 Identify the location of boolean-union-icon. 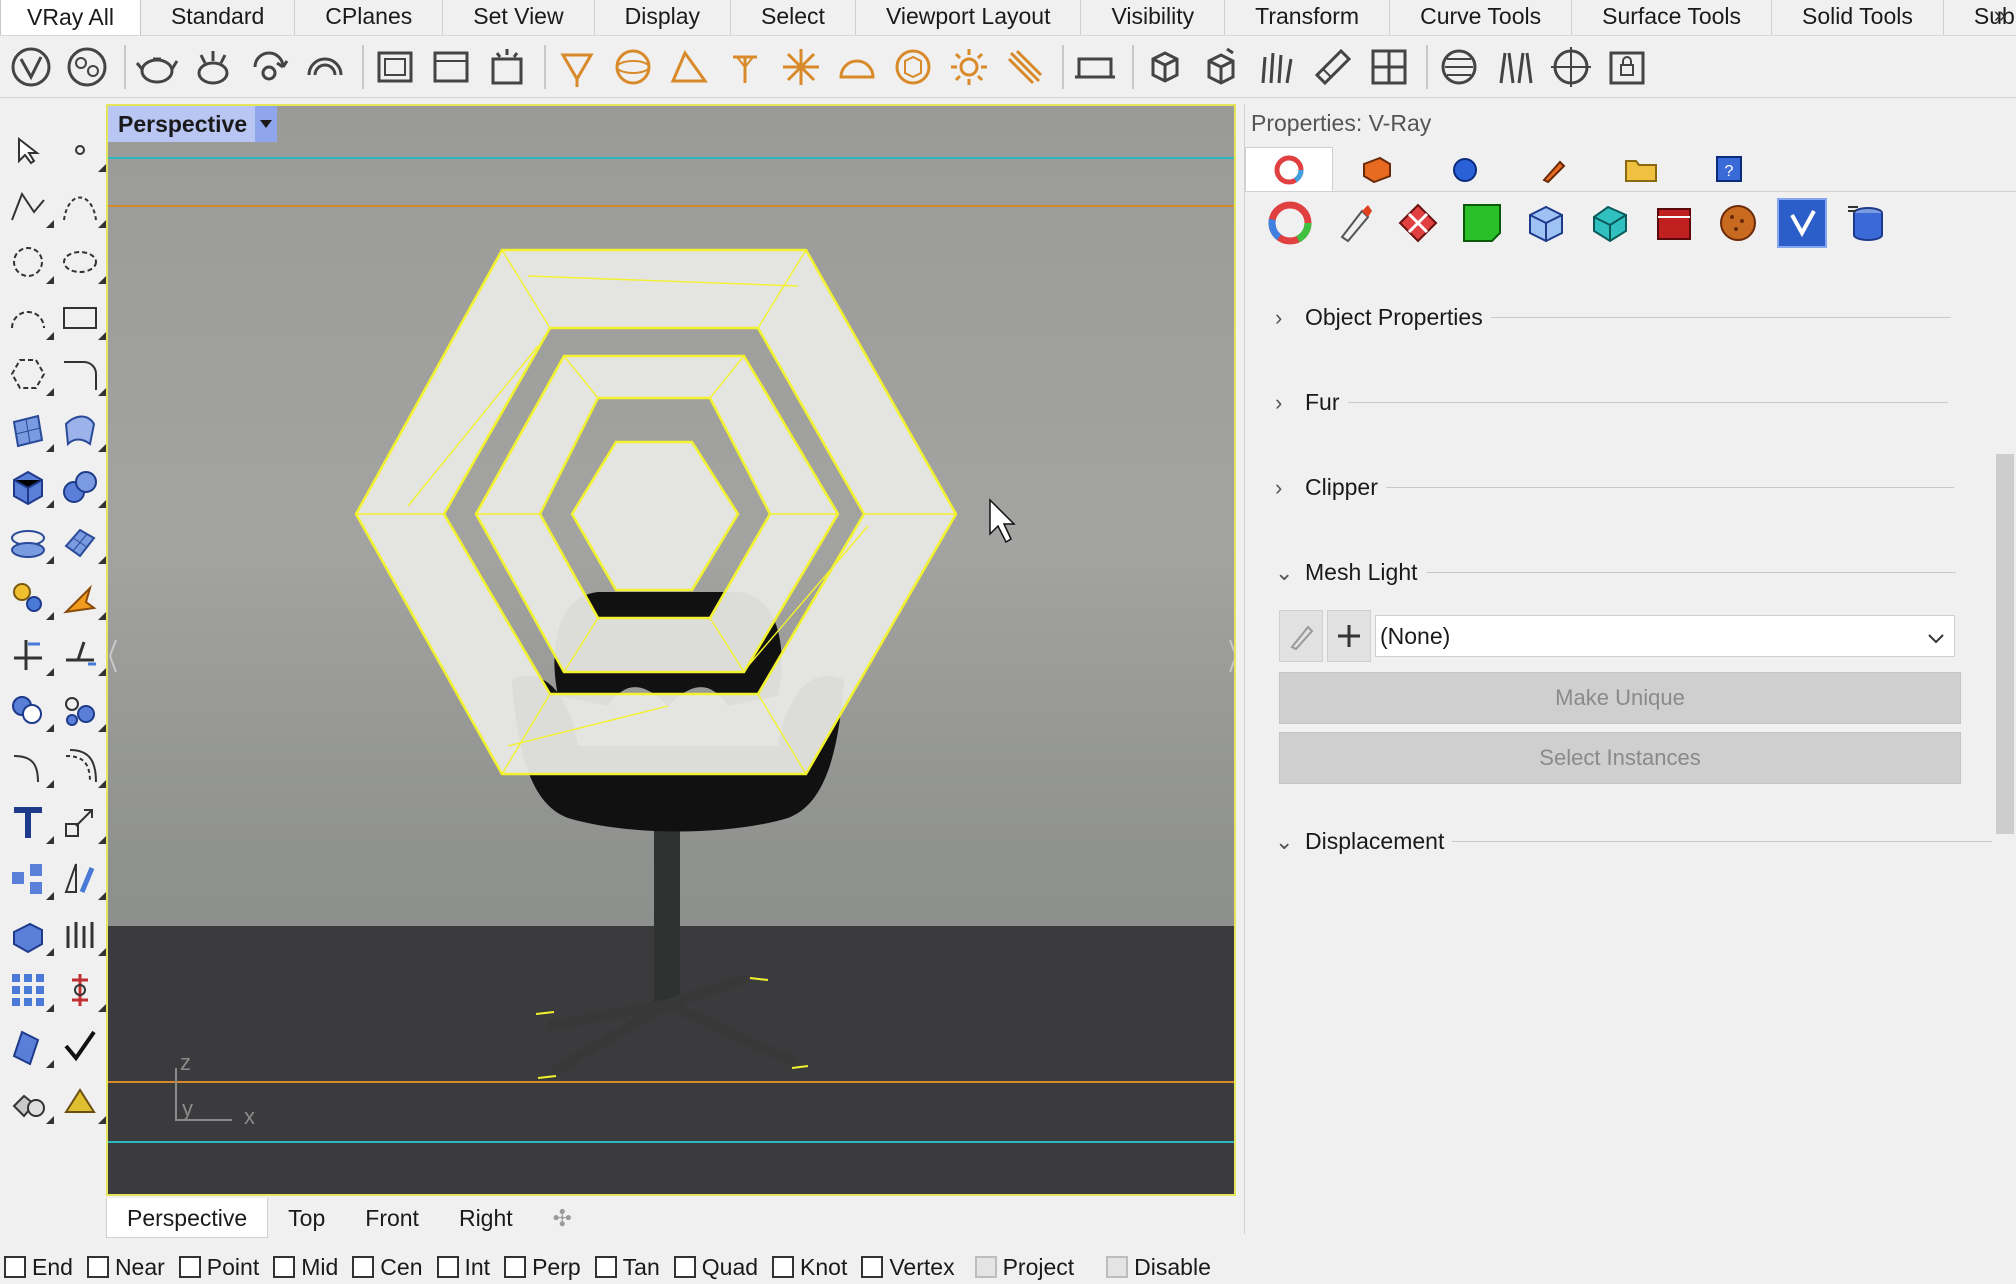
(29, 710).